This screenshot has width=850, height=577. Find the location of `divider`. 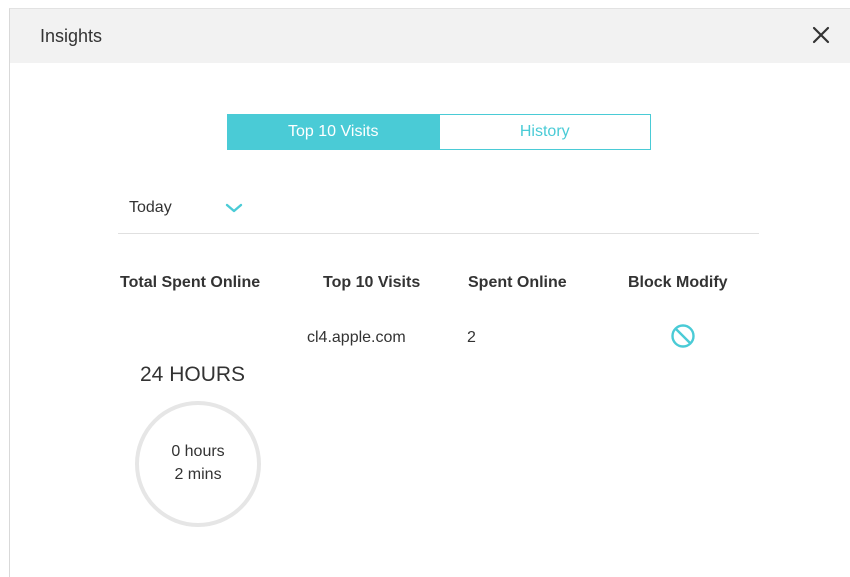

divider is located at coordinates (438, 233).